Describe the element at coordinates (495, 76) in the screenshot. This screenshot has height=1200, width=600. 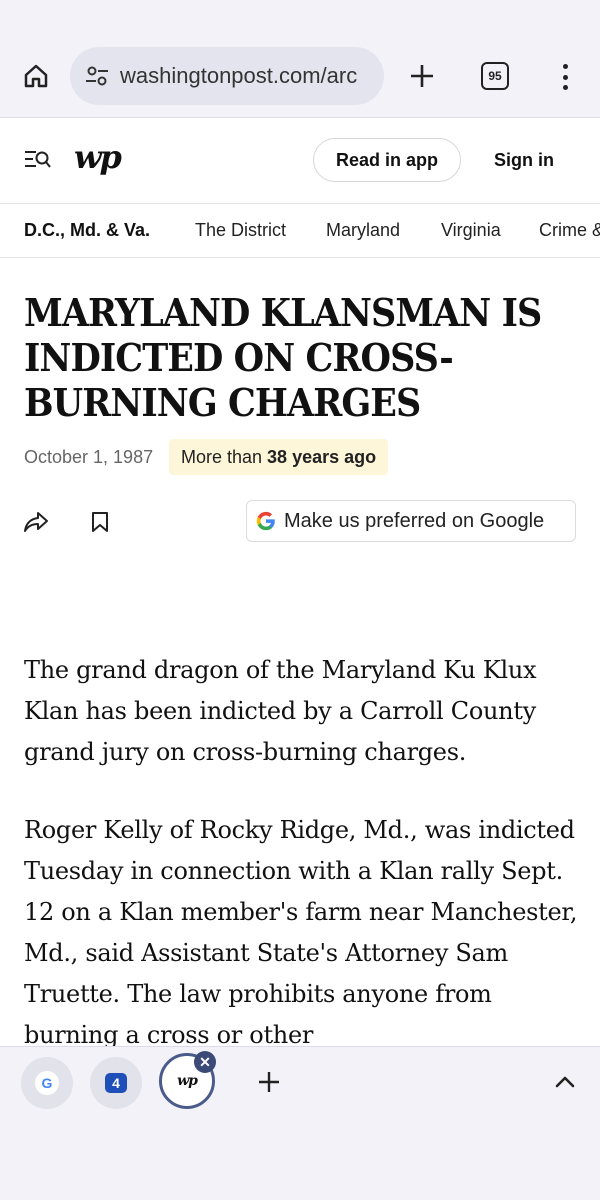
I see `tab-switcher-icon: 95` at that location.